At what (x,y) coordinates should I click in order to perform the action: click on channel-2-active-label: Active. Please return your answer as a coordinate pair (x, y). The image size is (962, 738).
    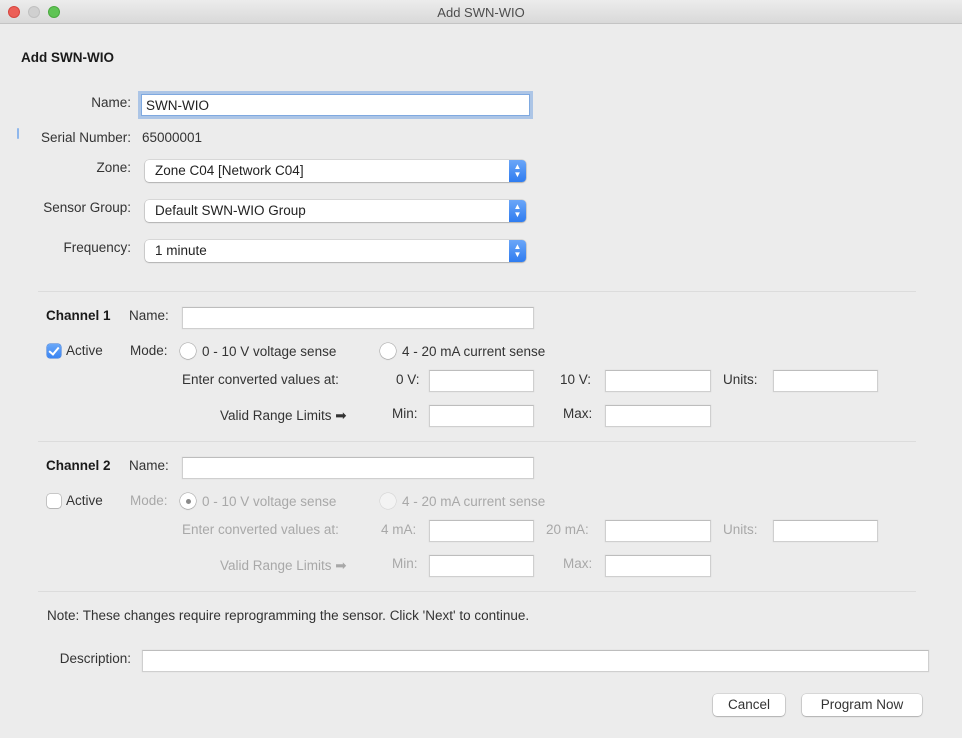
    Looking at the image, I should click on (84, 500).